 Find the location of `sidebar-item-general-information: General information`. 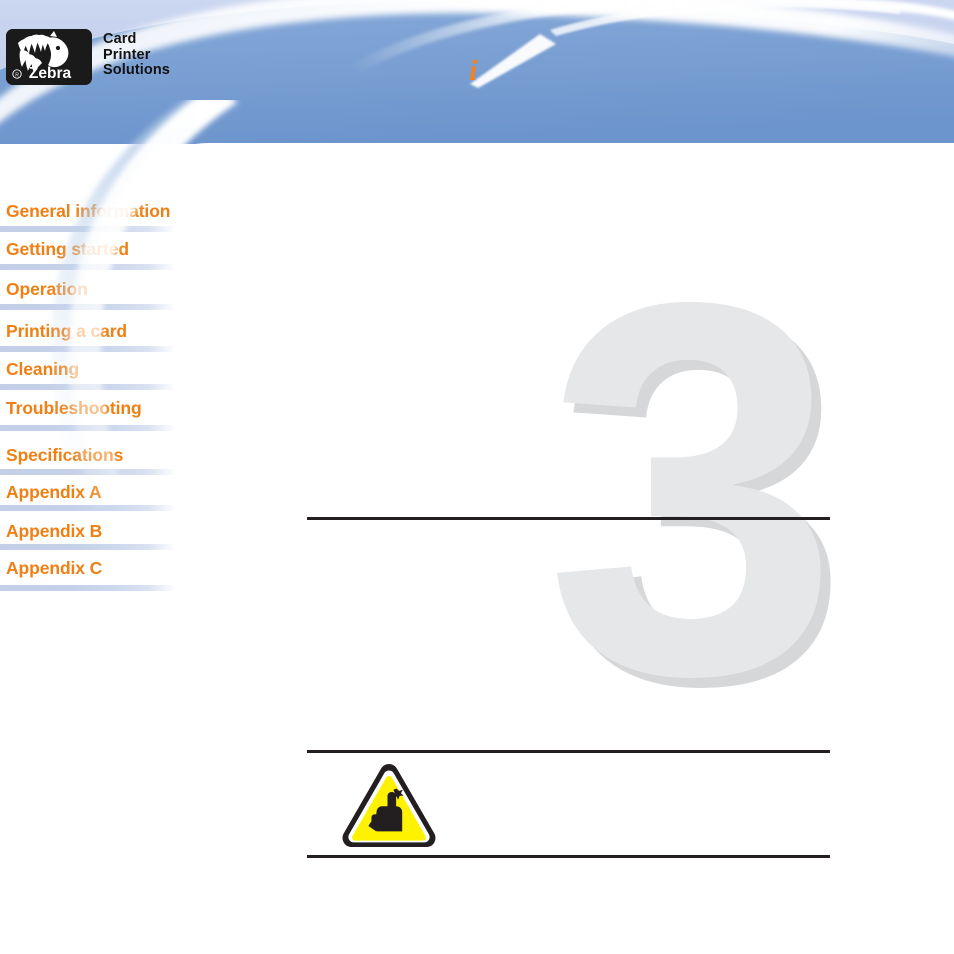

sidebar-item-general-information: General information is located at coordinates (100, 214).